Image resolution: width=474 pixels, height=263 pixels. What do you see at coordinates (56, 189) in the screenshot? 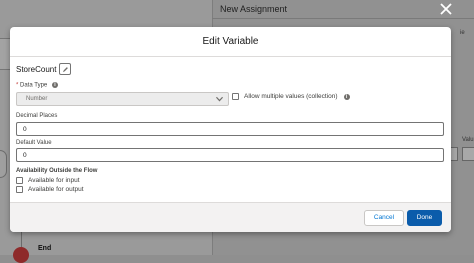
I see `available-output-label: Available for output` at bounding box center [56, 189].